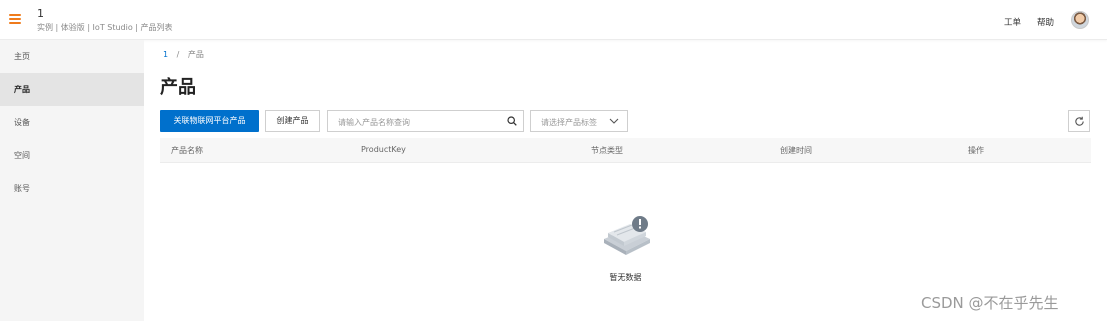 This screenshot has width=1107, height=321. Describe the element at coordinates (105, 27) in the screenshot. I see `app-breadcrumb-subtitle: 实例 | 体验版 | IoT Studio | 产品列表` at that location.